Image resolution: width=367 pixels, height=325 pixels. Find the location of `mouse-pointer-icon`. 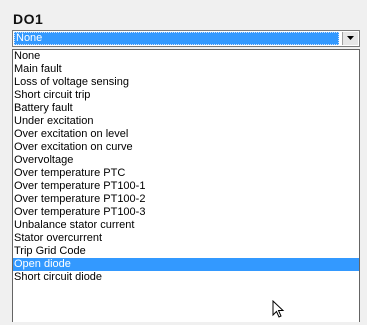

mouse-pointer-icon is located at coordinates (279, 312).